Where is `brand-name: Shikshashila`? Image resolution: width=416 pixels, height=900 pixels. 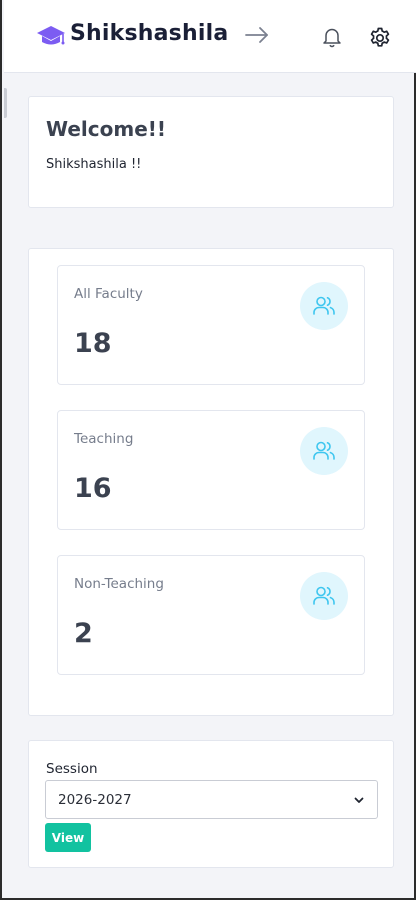
brand-name: Shikshashila is located at coordinates (149, 33).